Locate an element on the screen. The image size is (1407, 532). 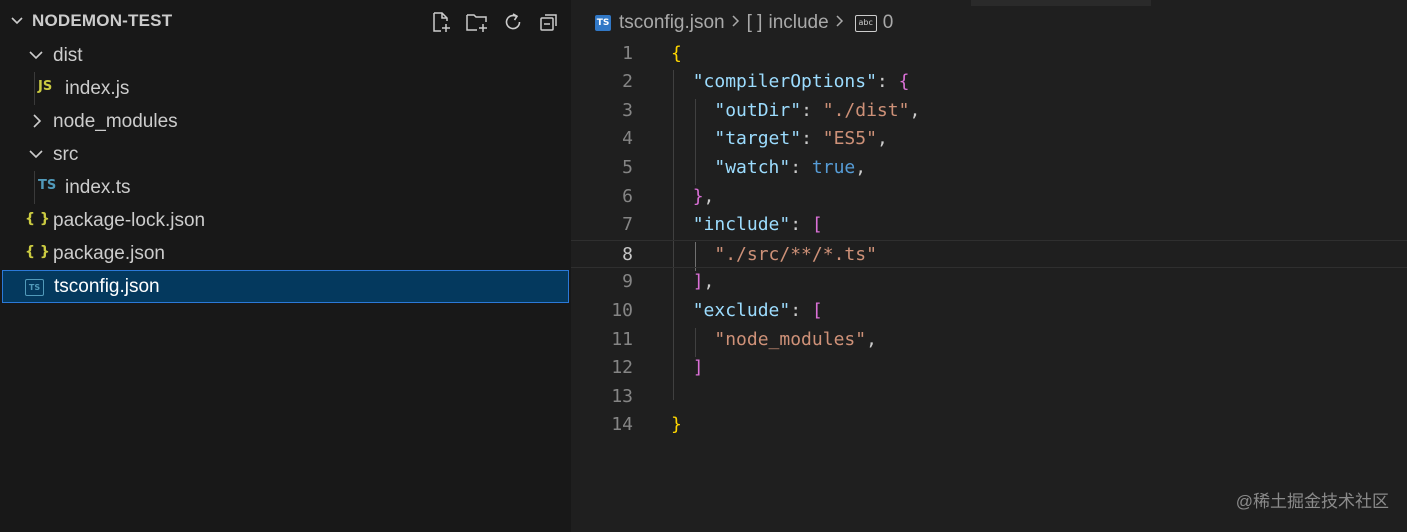
code-token: "exclude" is located at coordinates (741, 310).